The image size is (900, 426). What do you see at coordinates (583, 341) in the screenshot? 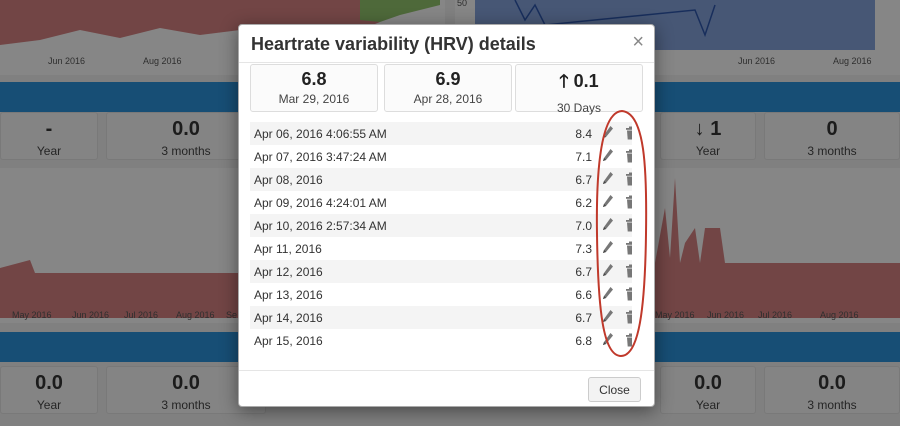
I see `entry-value: 6.8` at bounding box center [583, 341].